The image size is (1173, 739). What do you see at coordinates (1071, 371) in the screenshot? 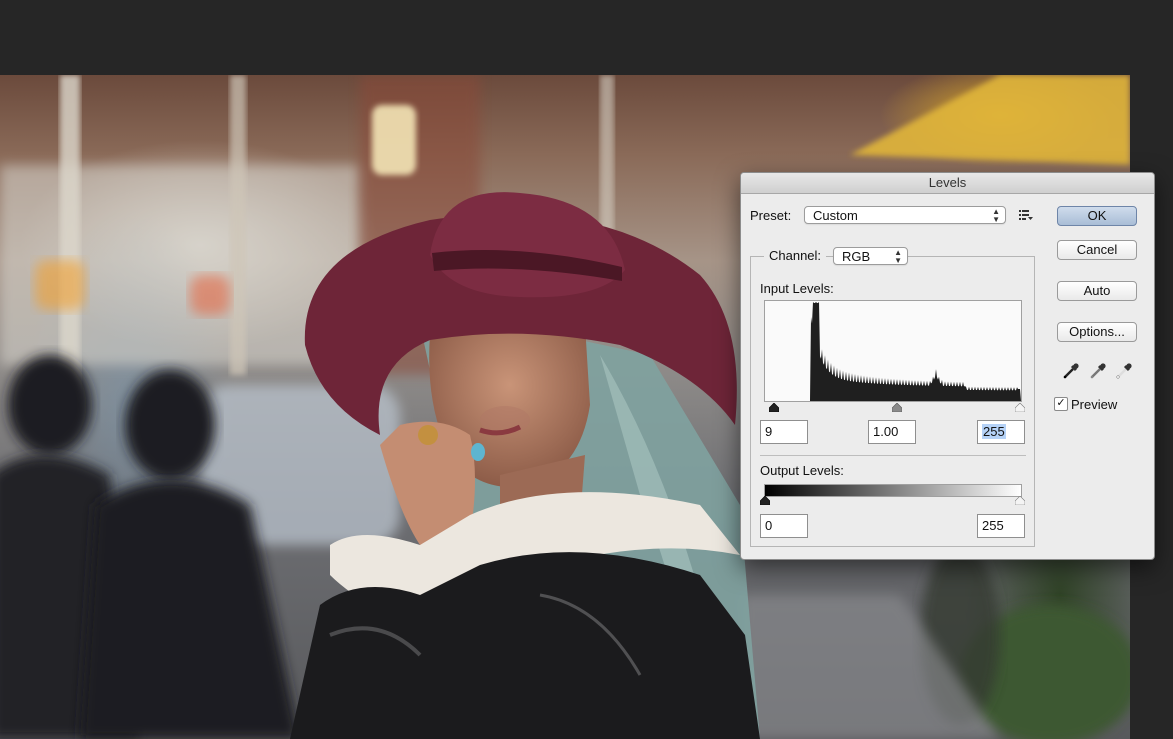
I see `black-point-eyedropper-icon` at bounding box center [1071, 371].